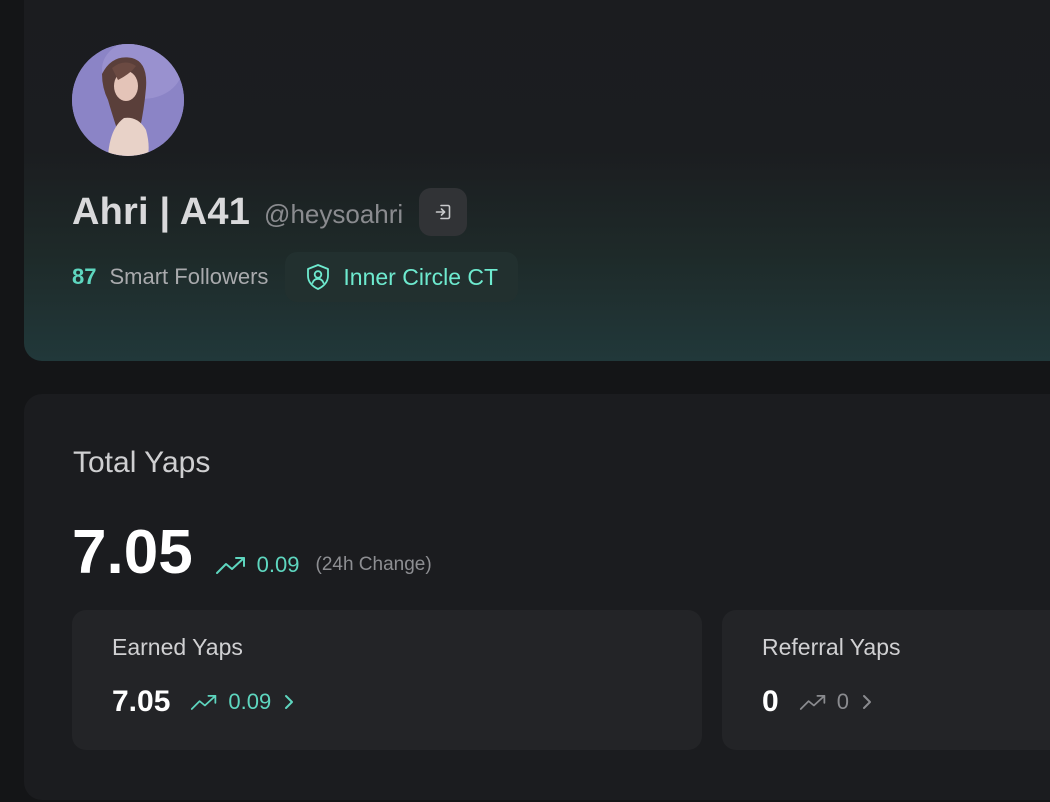  What do you see at coordinates (141, 701) in the screenshot?
I see `earned-yaps-value: 7.05` at bounding box center [141, 701].